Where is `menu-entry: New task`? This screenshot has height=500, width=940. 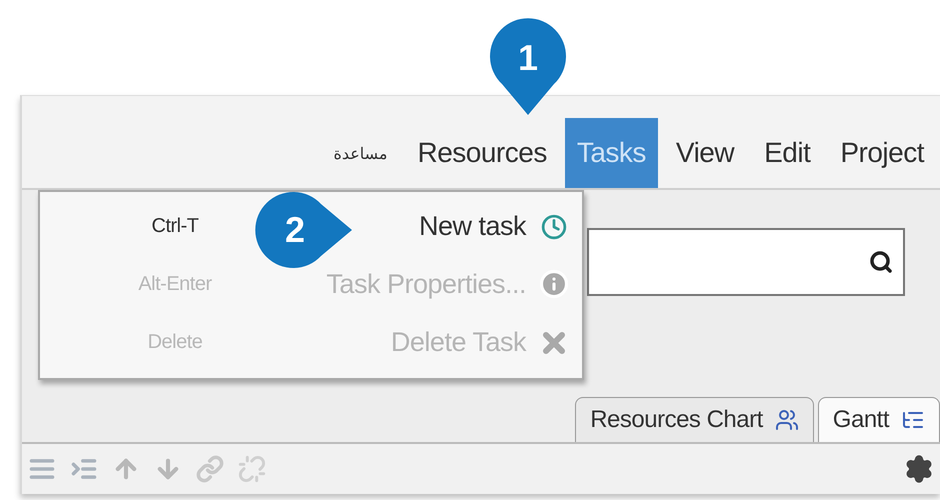
menu-entry: New task is located at coordinates (472, 226).